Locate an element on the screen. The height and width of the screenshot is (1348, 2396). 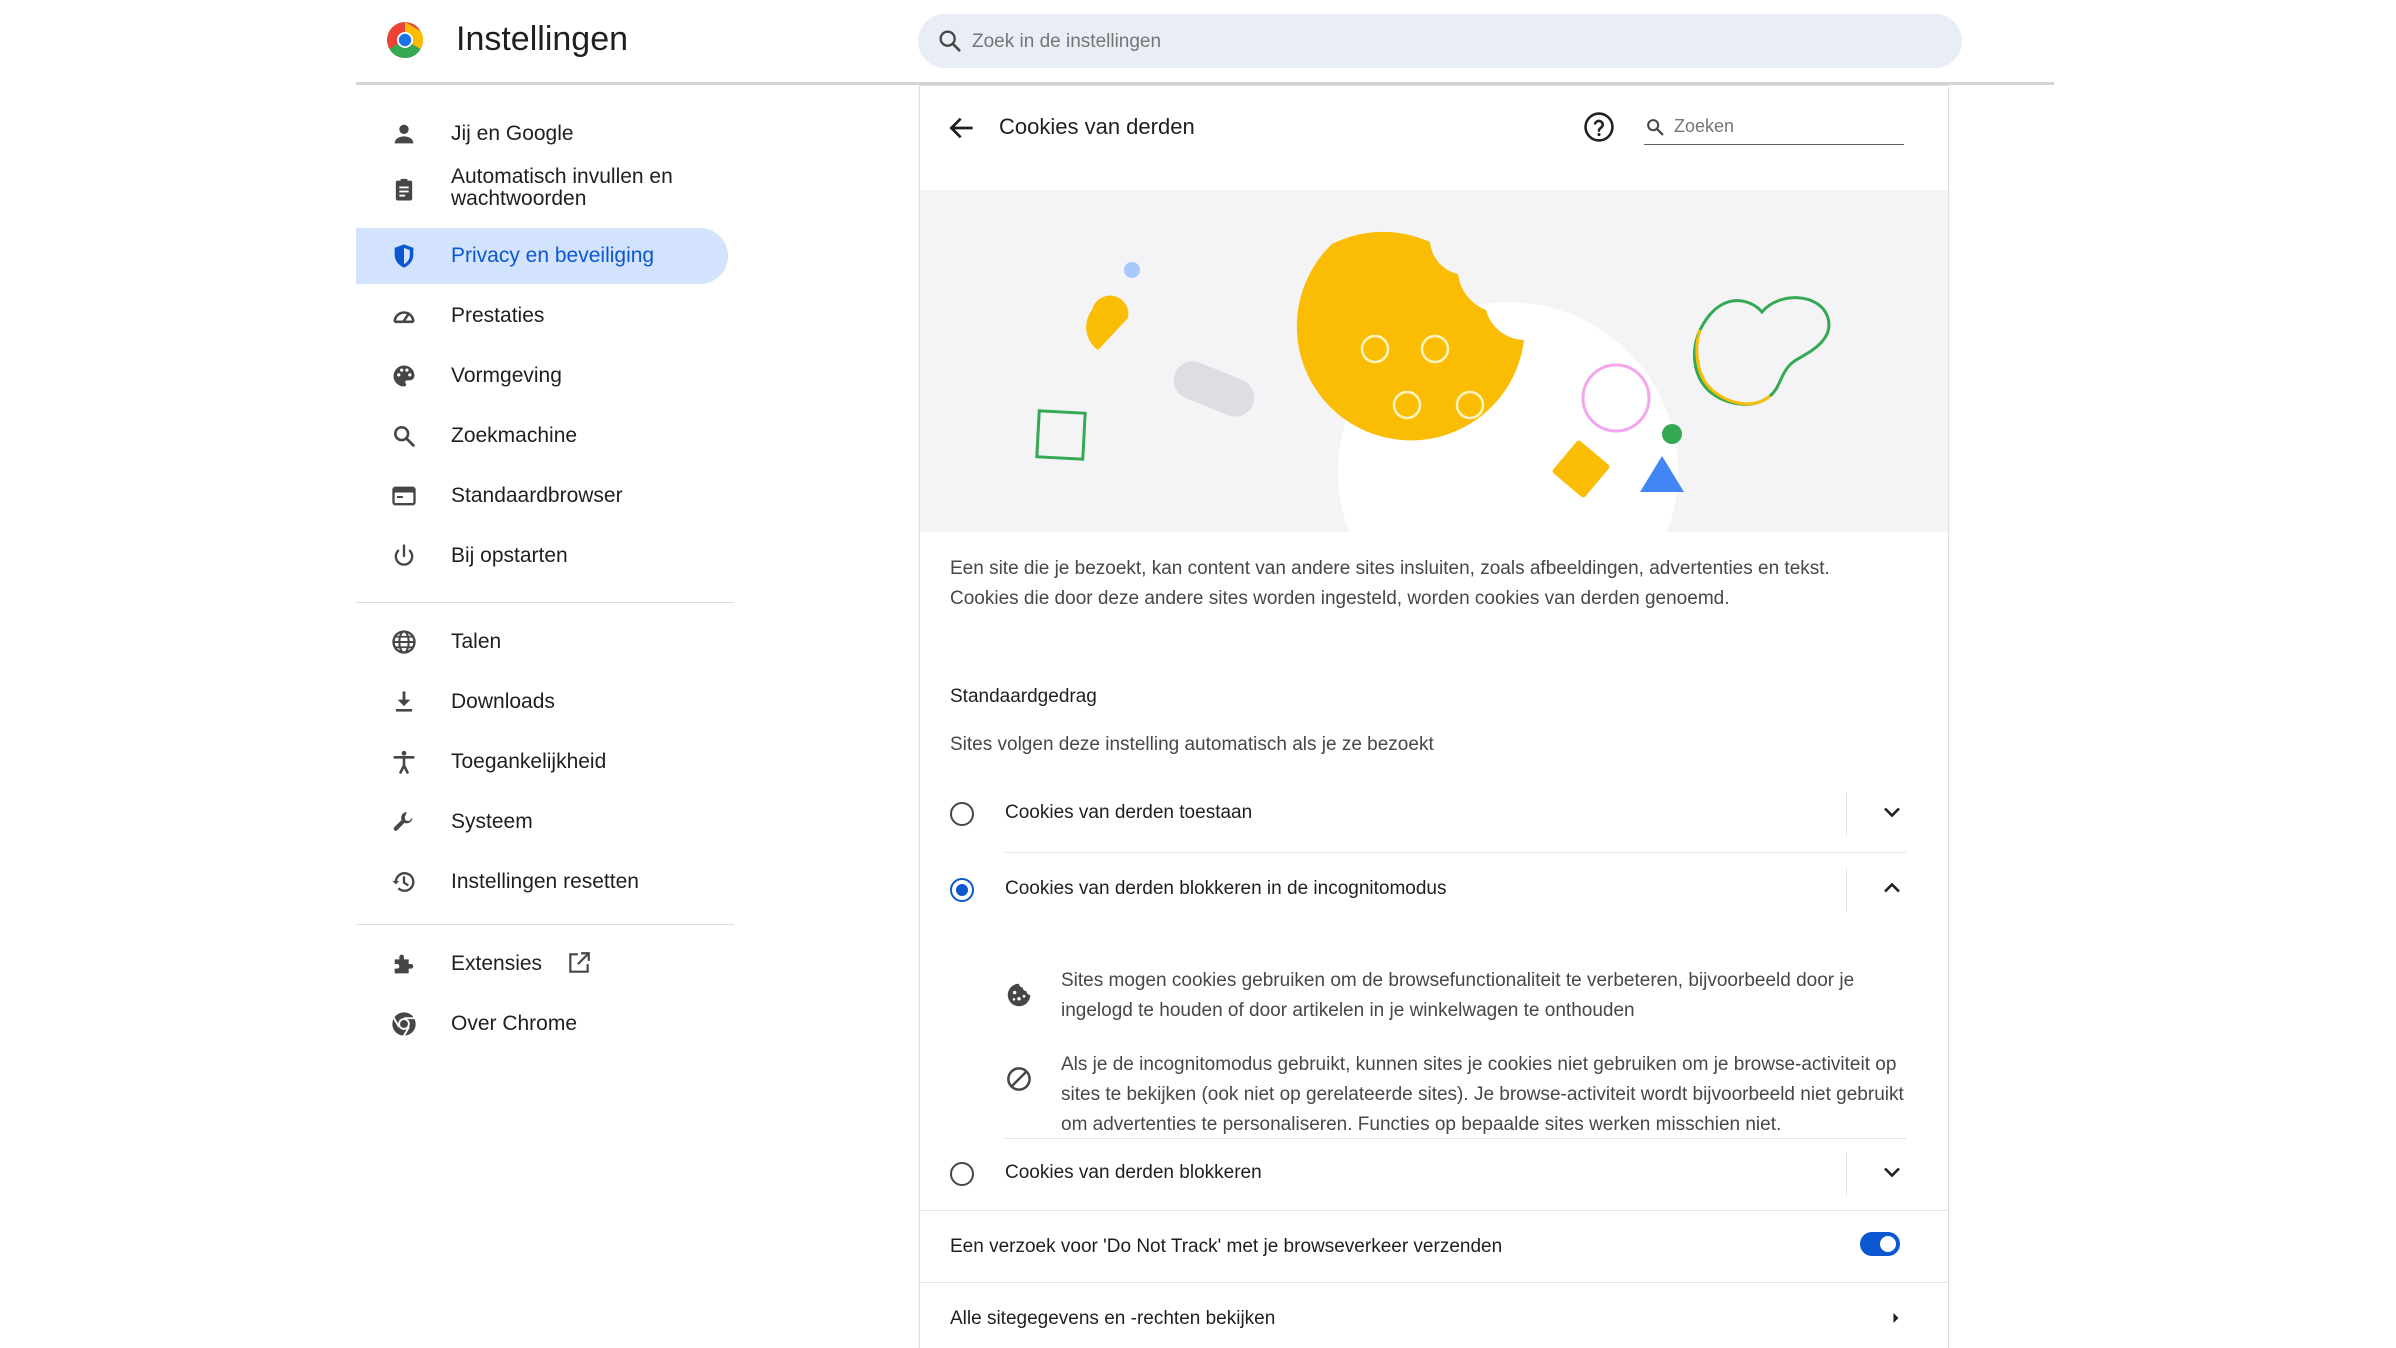
site-data-link-row: Alle sitegegevens en -rechten bekijken is located at coordinates (1434, 1316).